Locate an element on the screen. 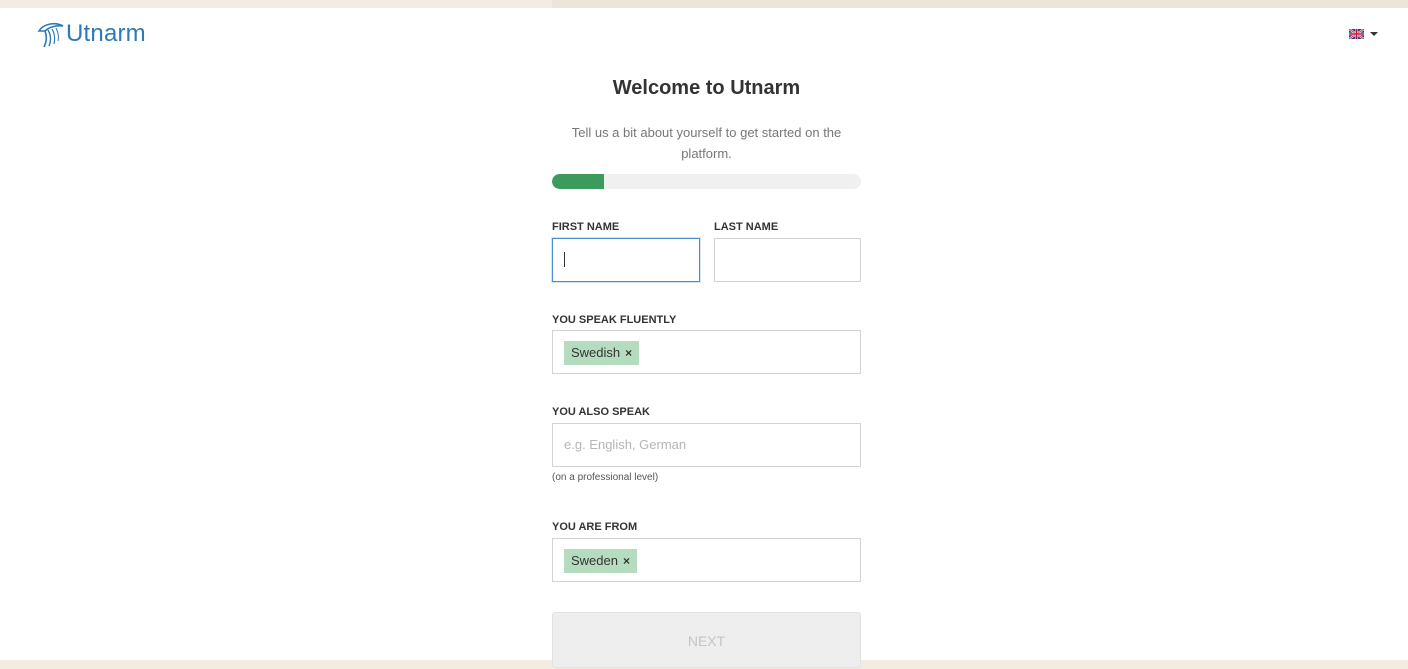 Image resolution: width=1408 pixels, height=669 pixels. last-name-label: LAST NAME is located at coordinates (746, 227).